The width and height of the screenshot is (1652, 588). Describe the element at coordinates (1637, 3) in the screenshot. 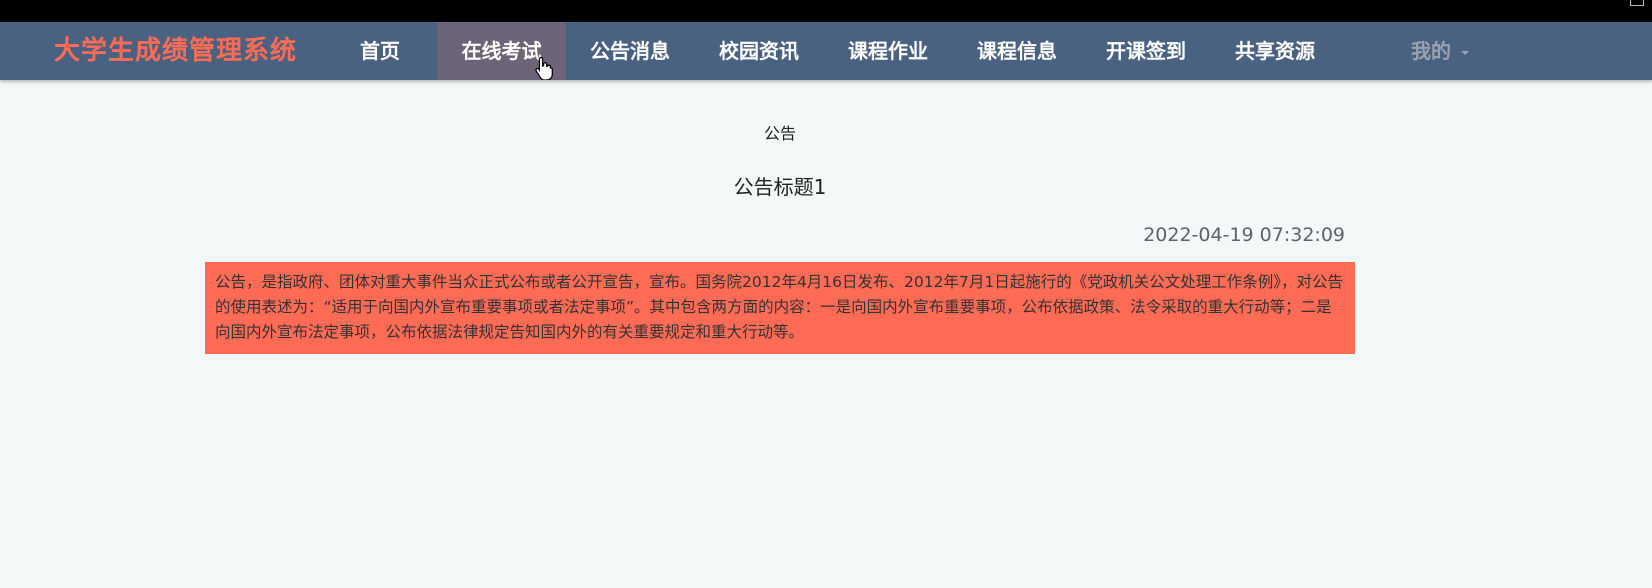

I see `window-restore-icon` at that location.